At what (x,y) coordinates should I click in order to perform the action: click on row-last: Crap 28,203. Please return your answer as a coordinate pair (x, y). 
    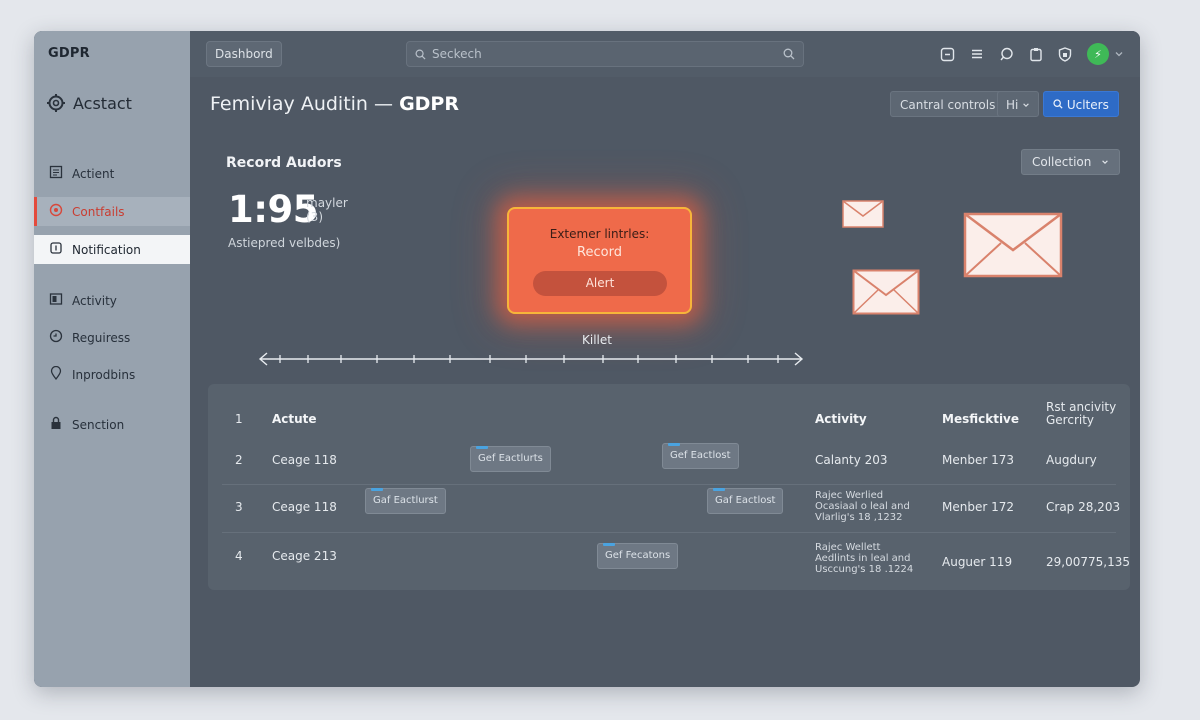
    Looking at the image, I should click on (1083, 507).